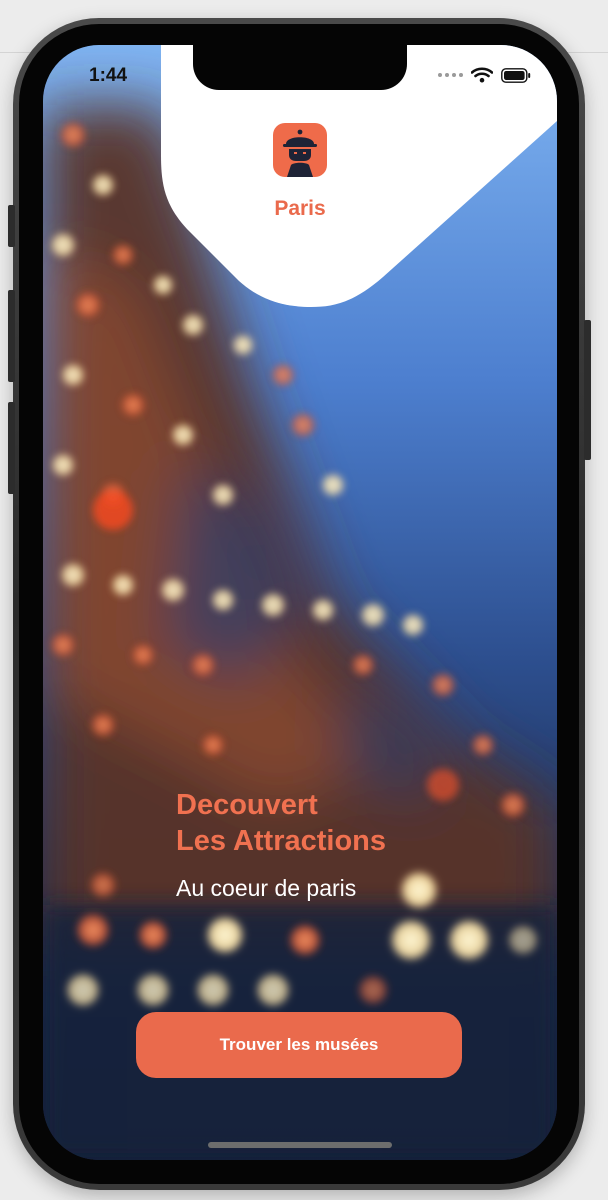  Describe the element at coordinates (516, 75) in the screenshot. I see `battery-icon` at that location.